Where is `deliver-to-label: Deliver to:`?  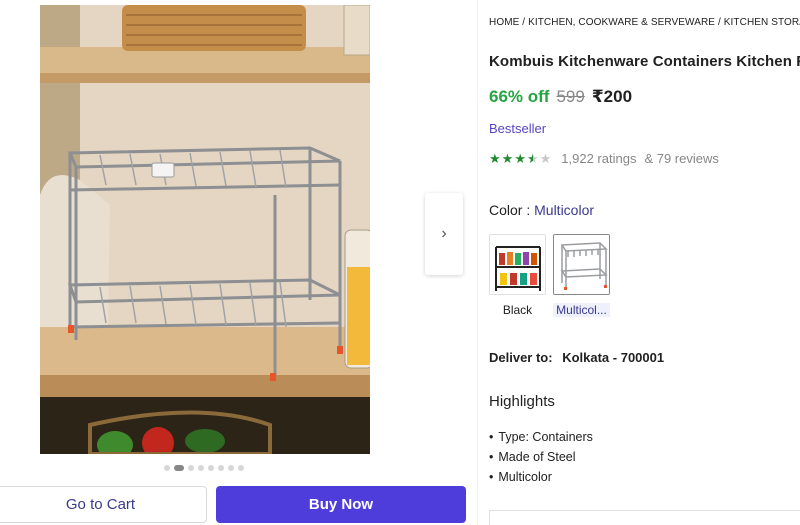
deliver-to-label: Deliver to: is located at coordinates (521, 357).